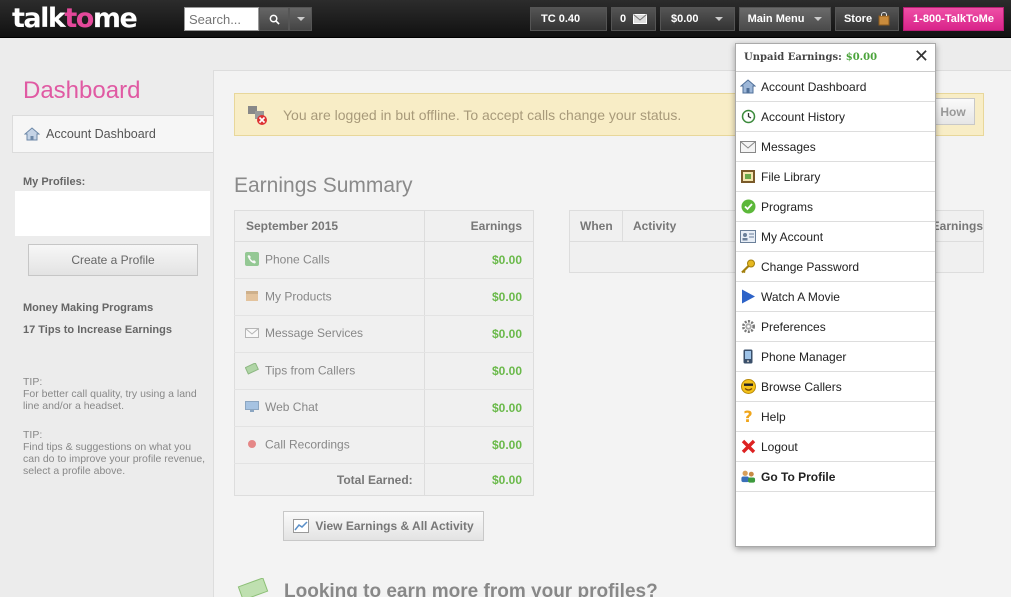 Image resolution: width=1011 pixels, height=597 pixels. What do you see at coordinates (748, 297) in the screenshot?
I see `play-icon` at bounding box center [748, 297].